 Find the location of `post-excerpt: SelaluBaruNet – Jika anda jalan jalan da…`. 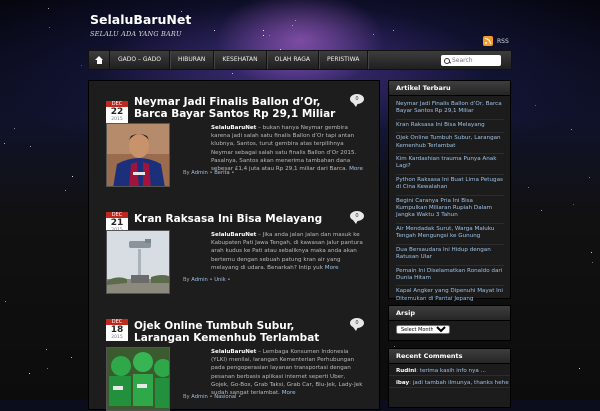

post-excerpt: SelaluBaruNet – Jika anda jalan jalan da… is located at coordinates (287, 251).